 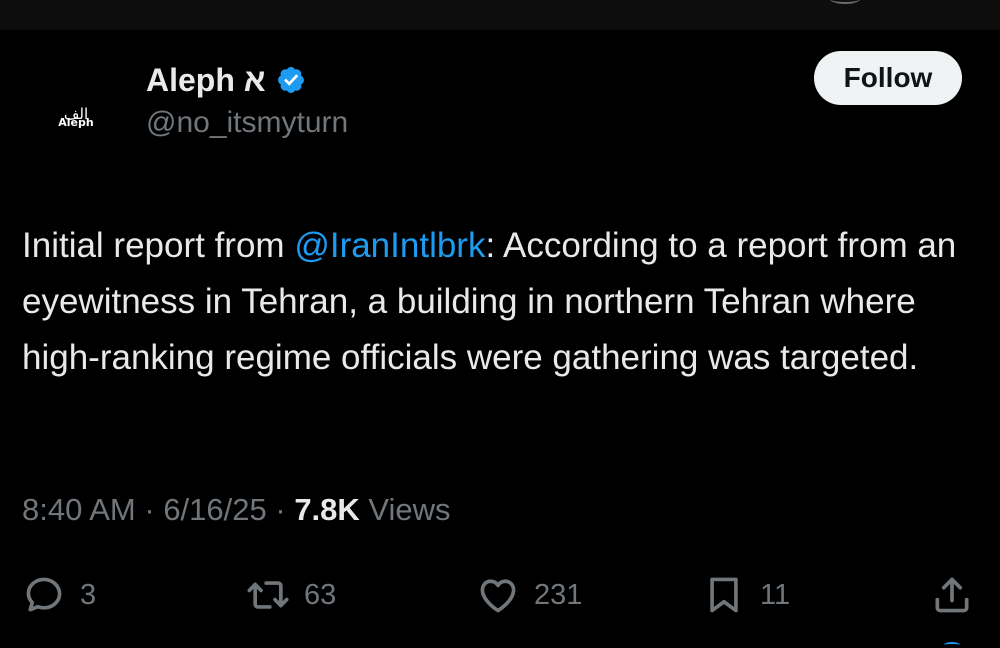 I want to click on follow-button: Follow, so click(x=888, y=78).